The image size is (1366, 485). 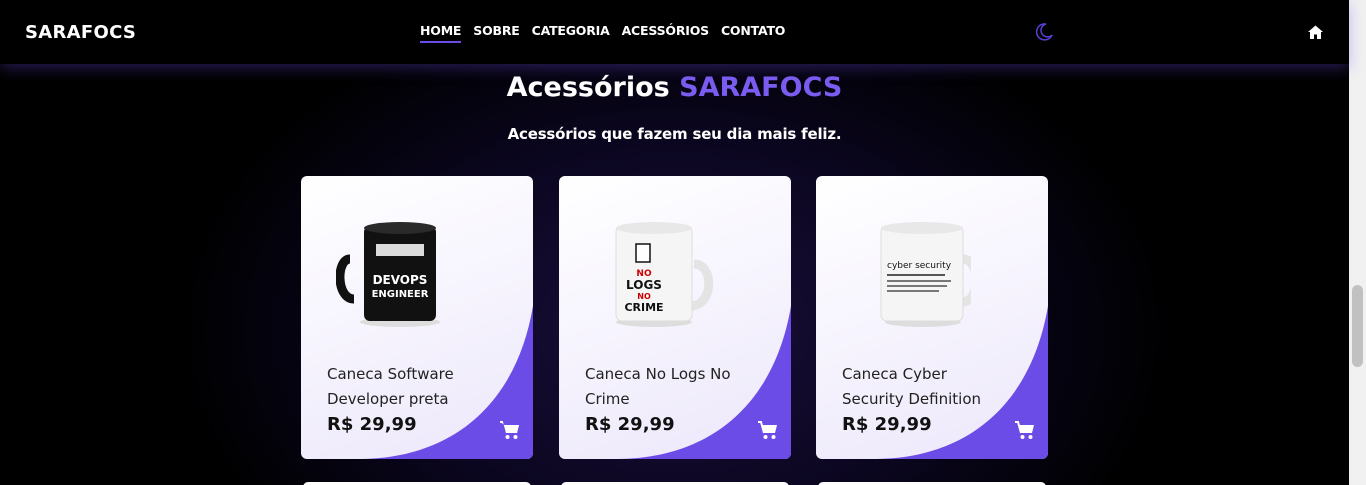 What do you see at coordinates (400, 294) in the screenshot?
I see `svg-text: ENGINEER` at bounding box center [400, 294].